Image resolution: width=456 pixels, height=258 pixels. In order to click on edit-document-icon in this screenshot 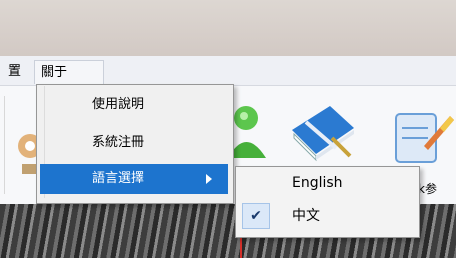, I will do `click(422, 135)`.